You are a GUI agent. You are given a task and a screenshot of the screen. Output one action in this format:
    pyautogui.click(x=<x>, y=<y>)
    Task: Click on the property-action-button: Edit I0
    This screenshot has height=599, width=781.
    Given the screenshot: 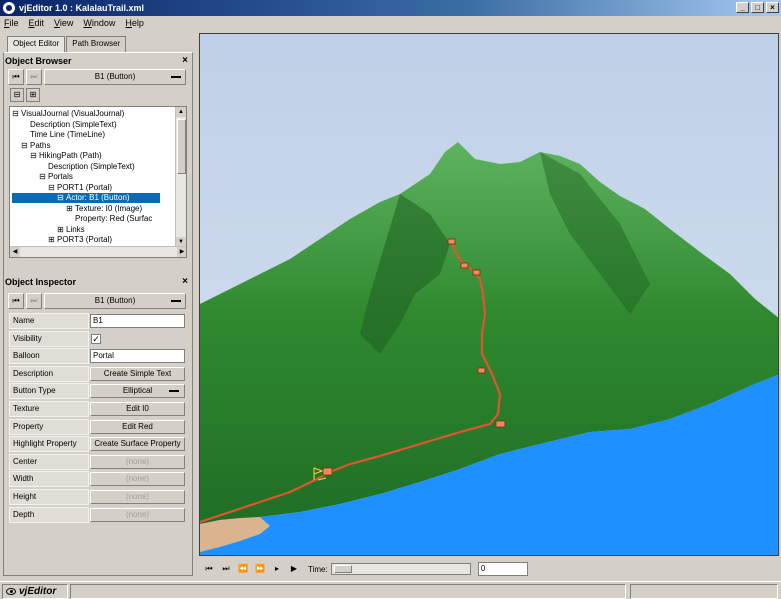 What is the action you would take?
    pyautogui.click(x=137, y=409)
    